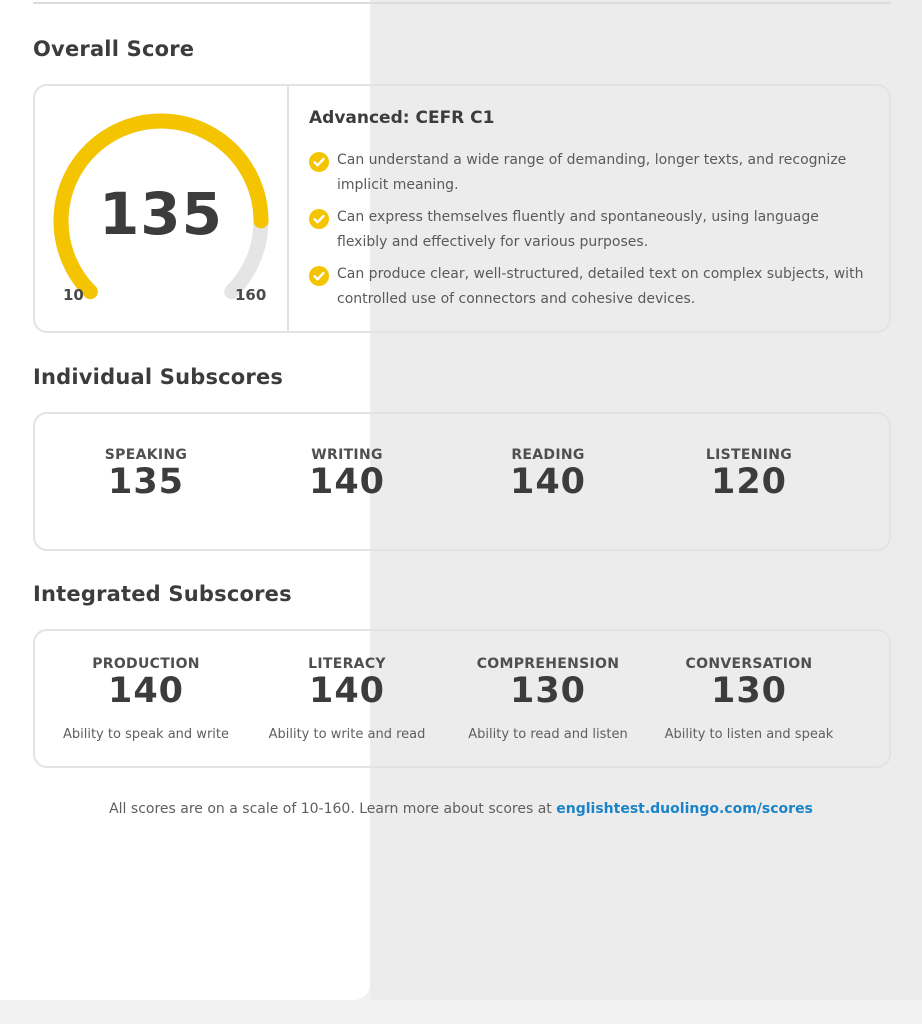 The height and width of the screenshot is (1024, 922). What do you see at coordinates (161, 214) in the screenshot?
I see `overall-score-value: 135` at bounding box center [161, 214].